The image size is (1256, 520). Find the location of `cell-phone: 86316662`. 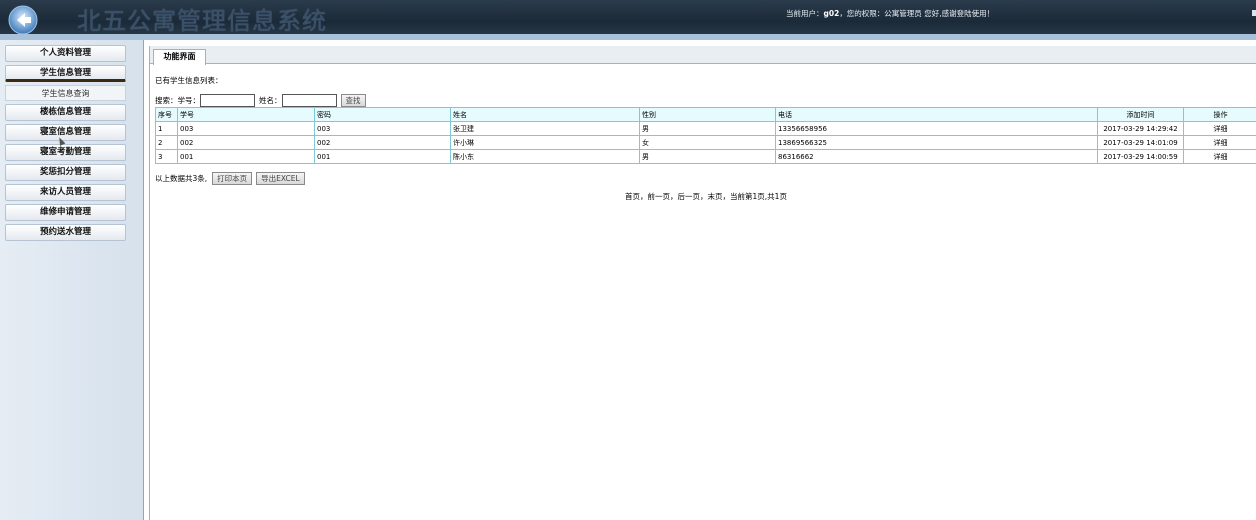

cell-phone: 86316662 is located at coordinates (936, 156).